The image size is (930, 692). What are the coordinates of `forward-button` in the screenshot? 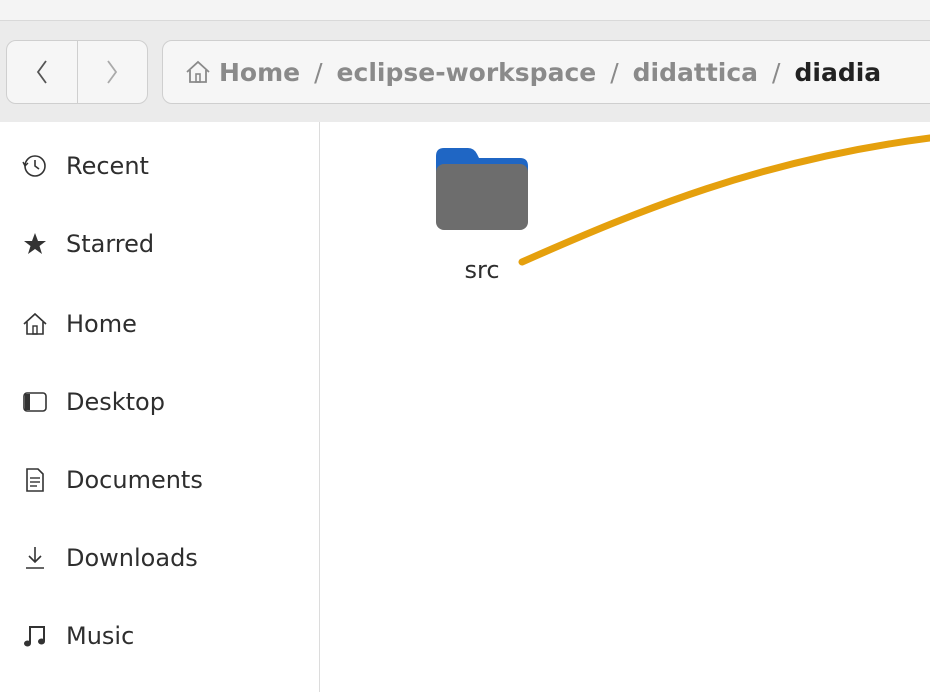 It's located at (112, 72).